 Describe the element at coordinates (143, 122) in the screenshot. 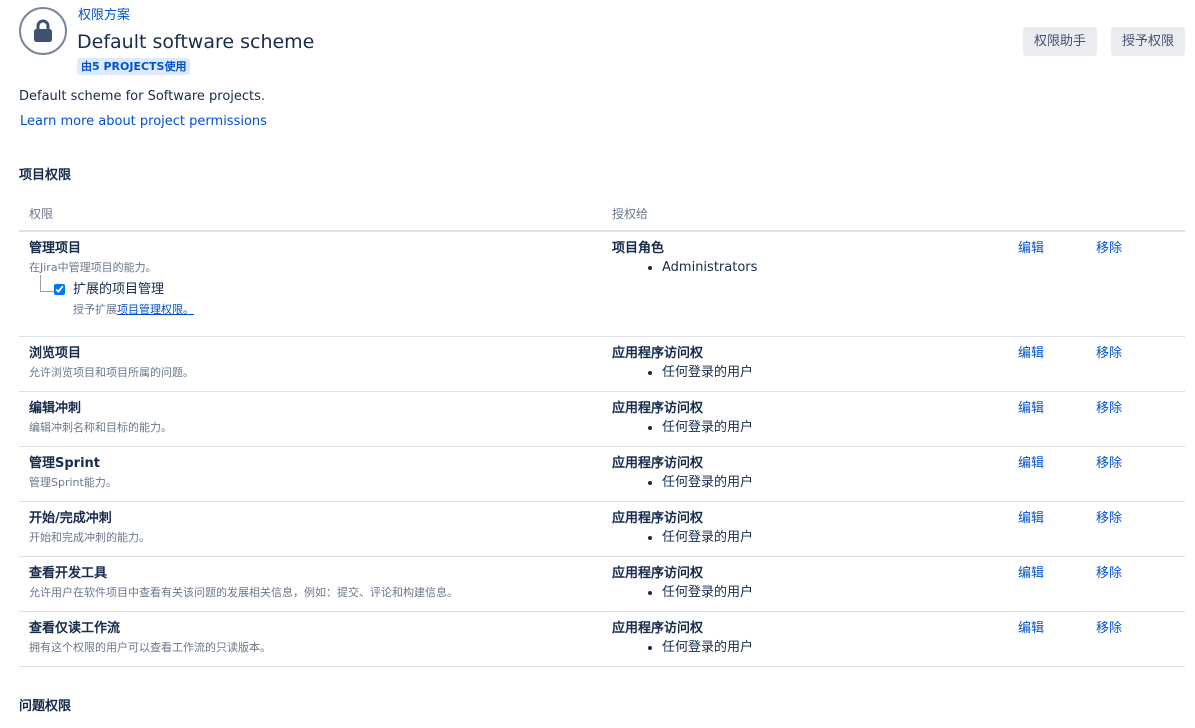

I see `learn-more-link: Learn more about project permissions` at that location.